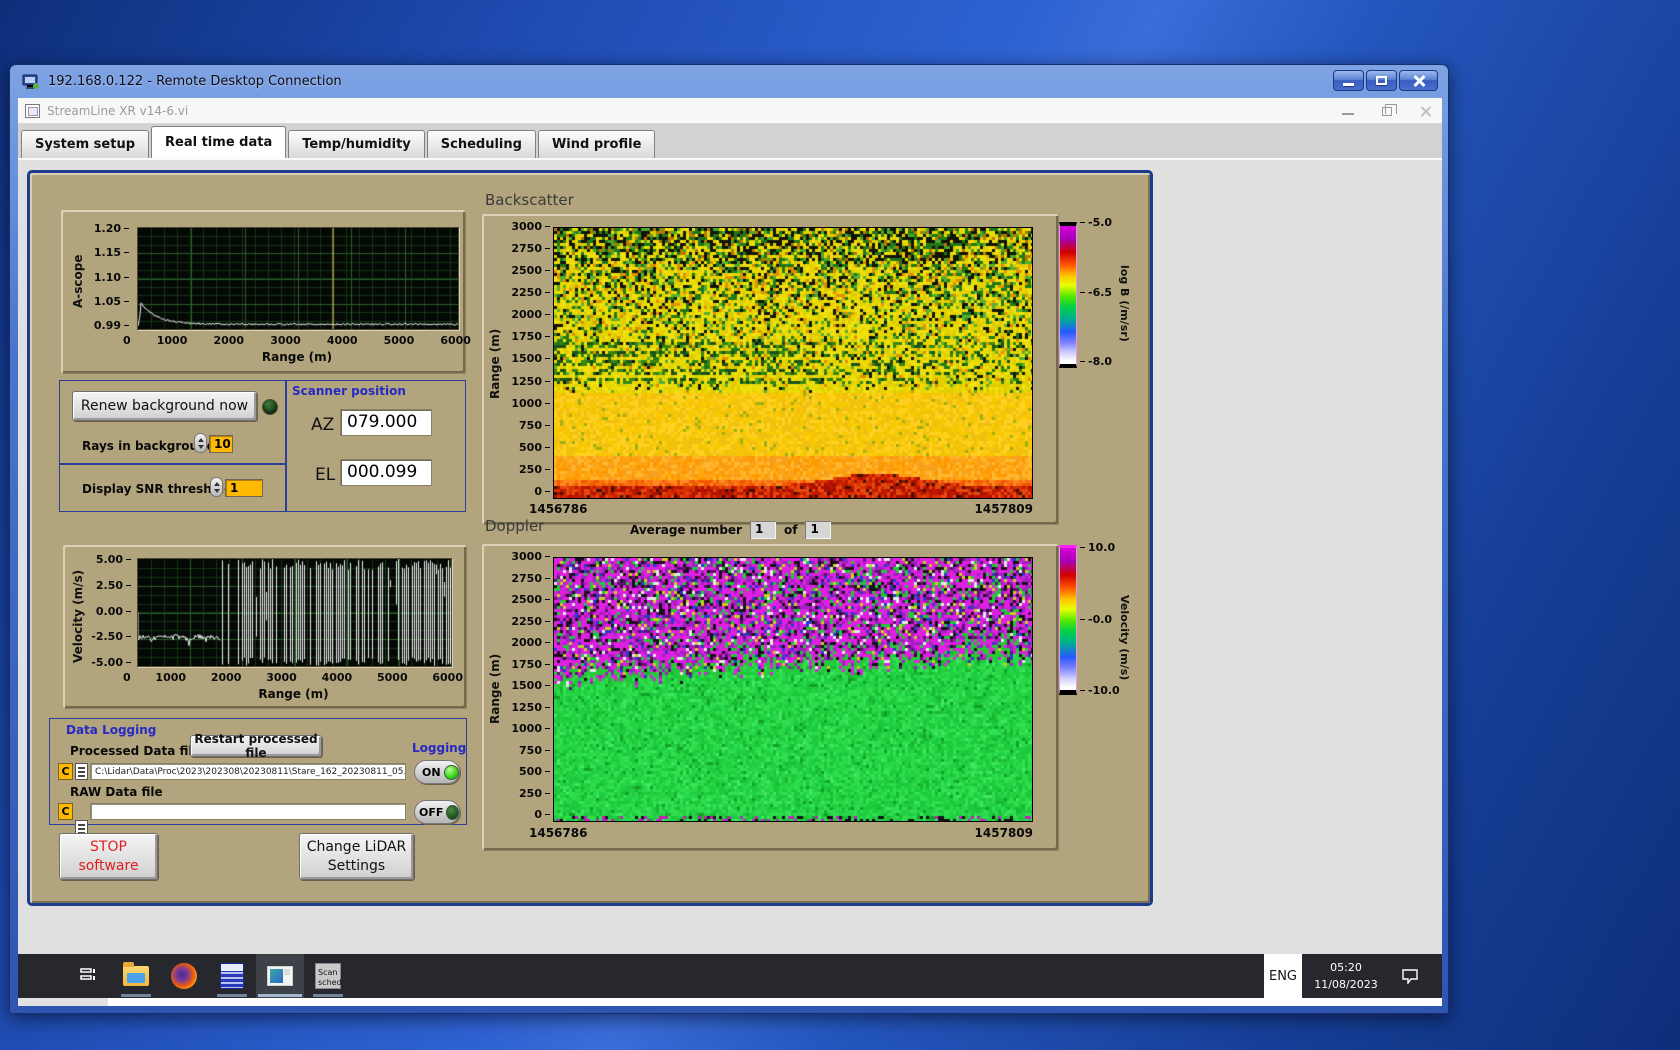  What do you see at coordinates (111, 301) in the screenshot?
I see `tick-label: 1.05` at bounding box center [111, 301].